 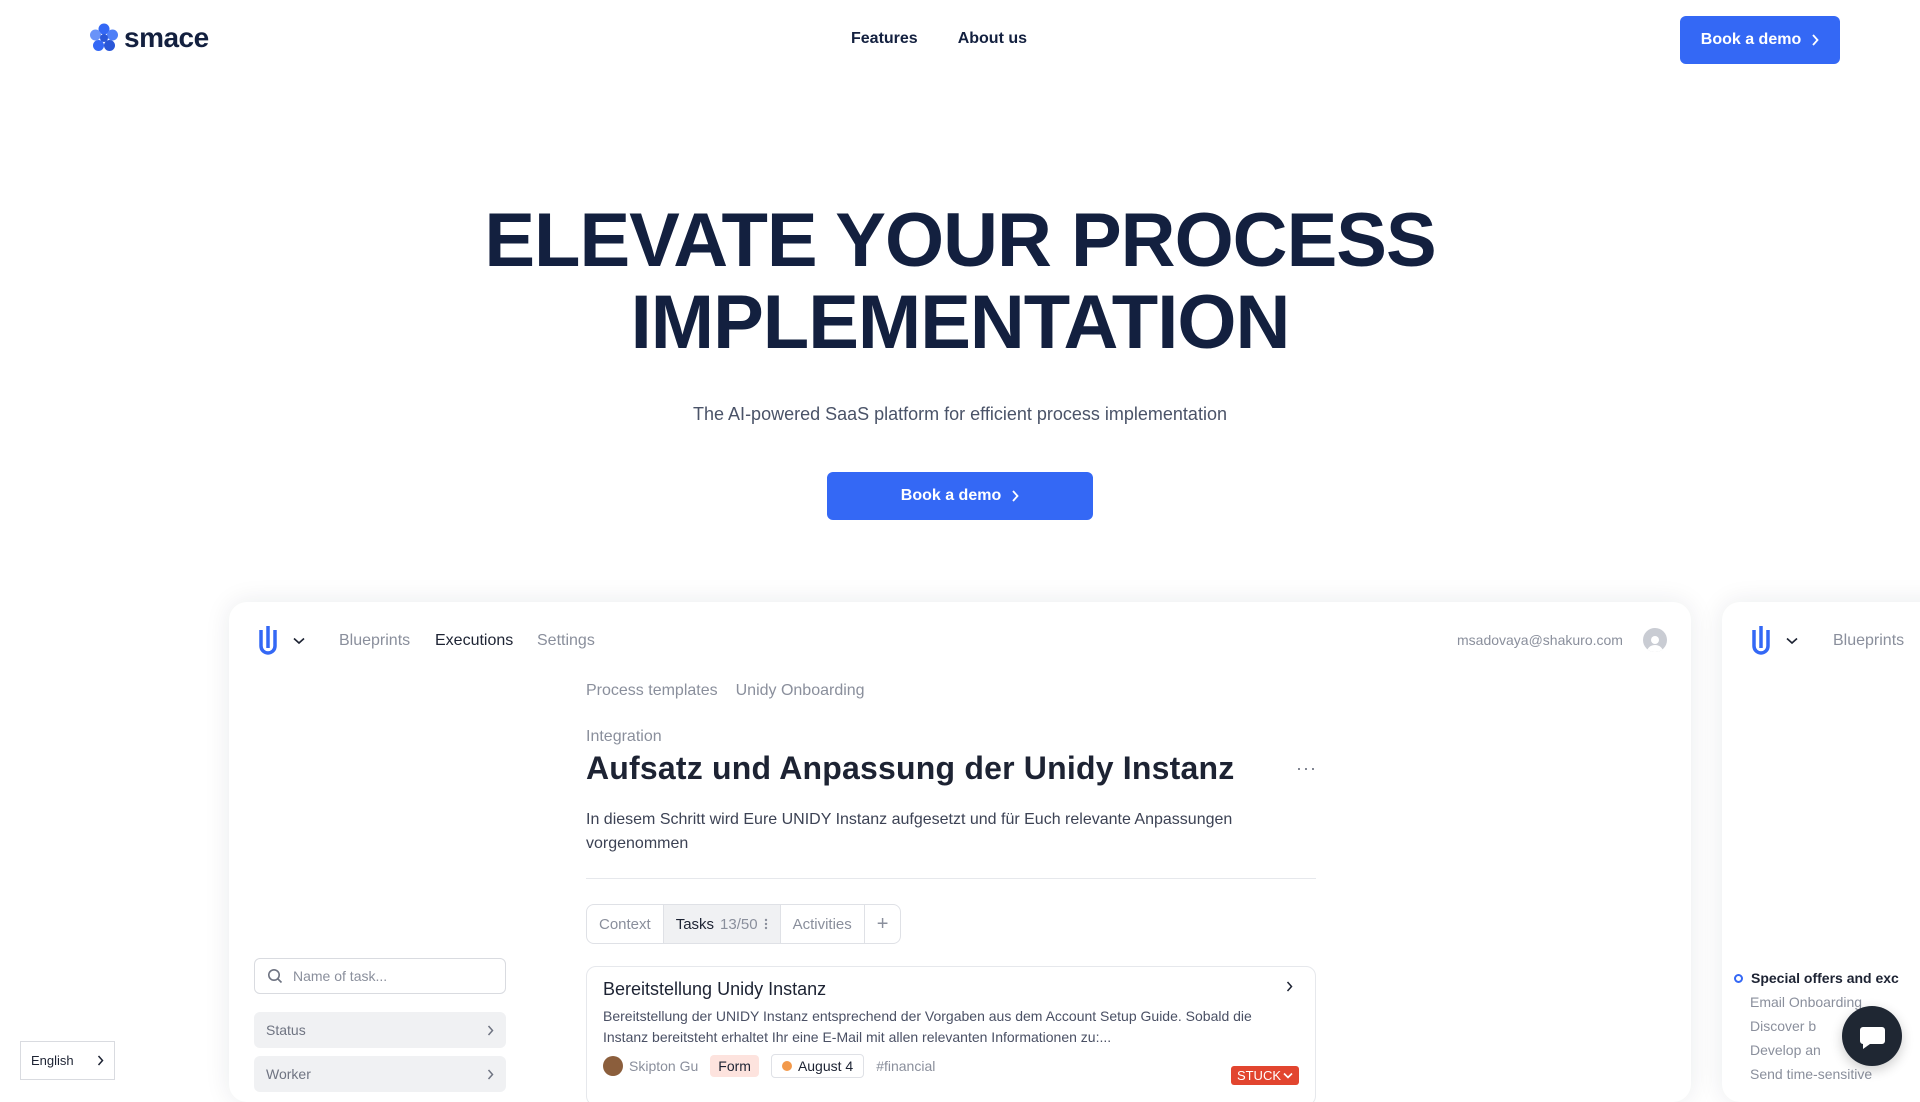 I want to click on due-date-label: August 4, so click(x=825, y=1066).